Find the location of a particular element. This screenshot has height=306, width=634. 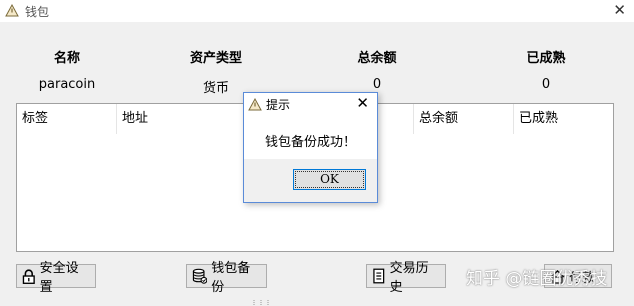

value-matured: 0 is located at coordinates (546, 84).